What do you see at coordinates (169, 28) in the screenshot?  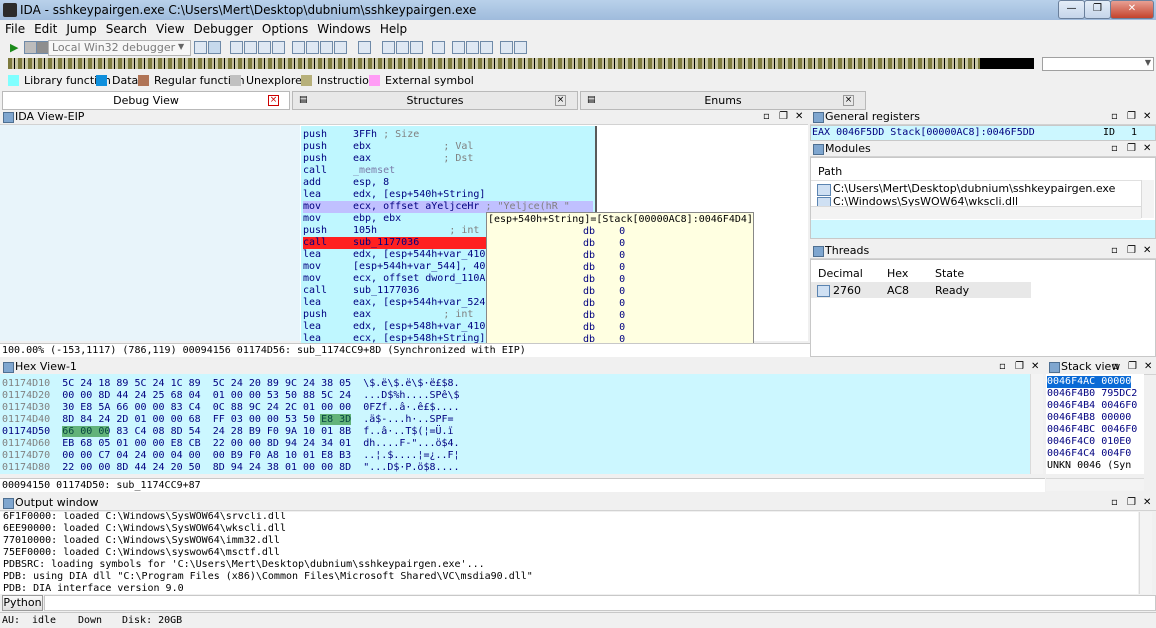 I see `menu-view: View` at bounding box center [169, 28].